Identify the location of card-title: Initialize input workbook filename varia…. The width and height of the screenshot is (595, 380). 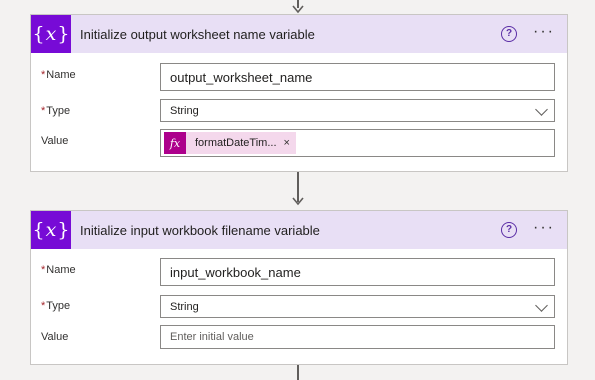
(200, 230).